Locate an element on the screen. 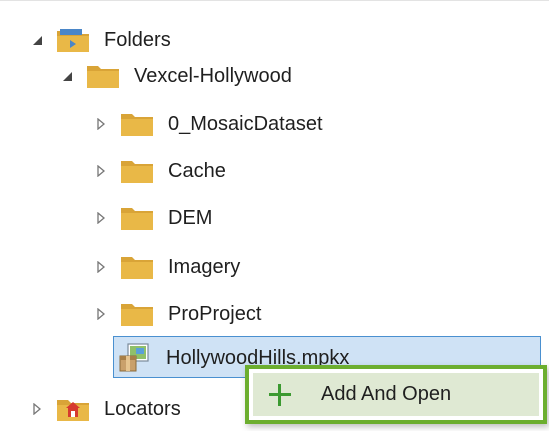  menu-item-label: Add And Open is located at coordinates (386, 394).